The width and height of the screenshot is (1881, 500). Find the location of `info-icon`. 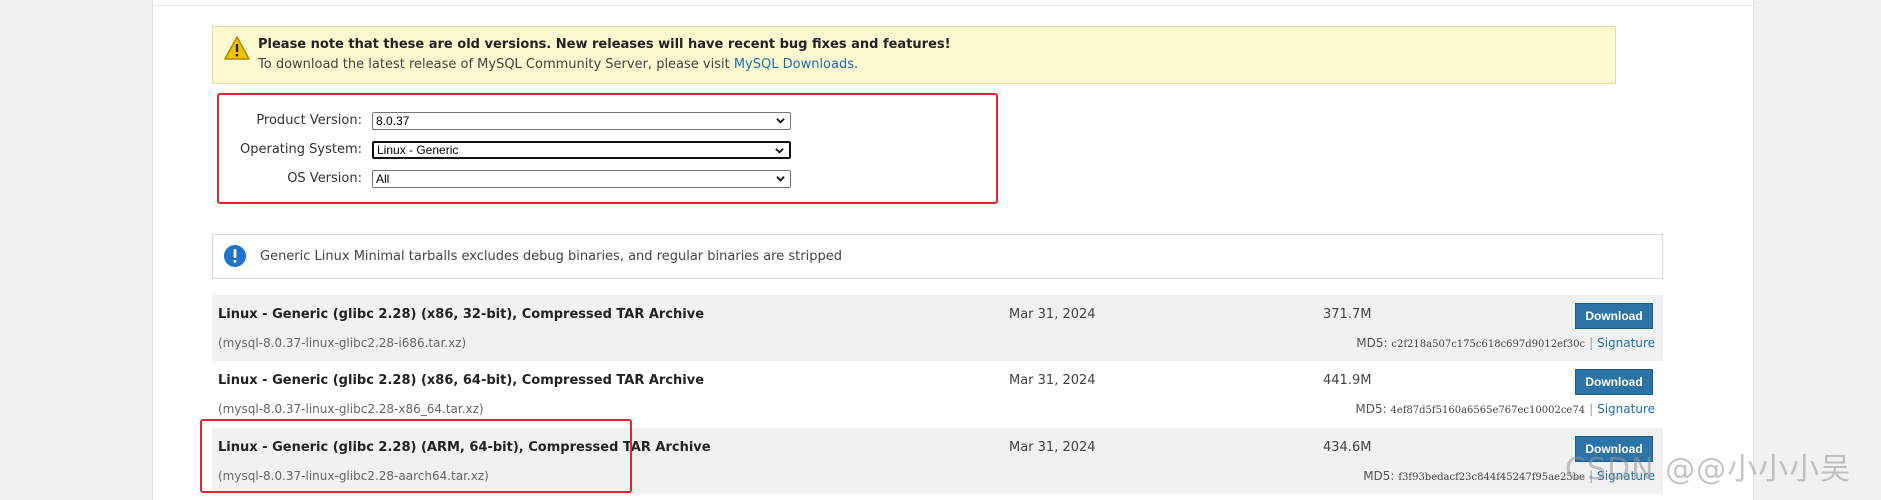

info-icon is located at coordinates (235, 256).